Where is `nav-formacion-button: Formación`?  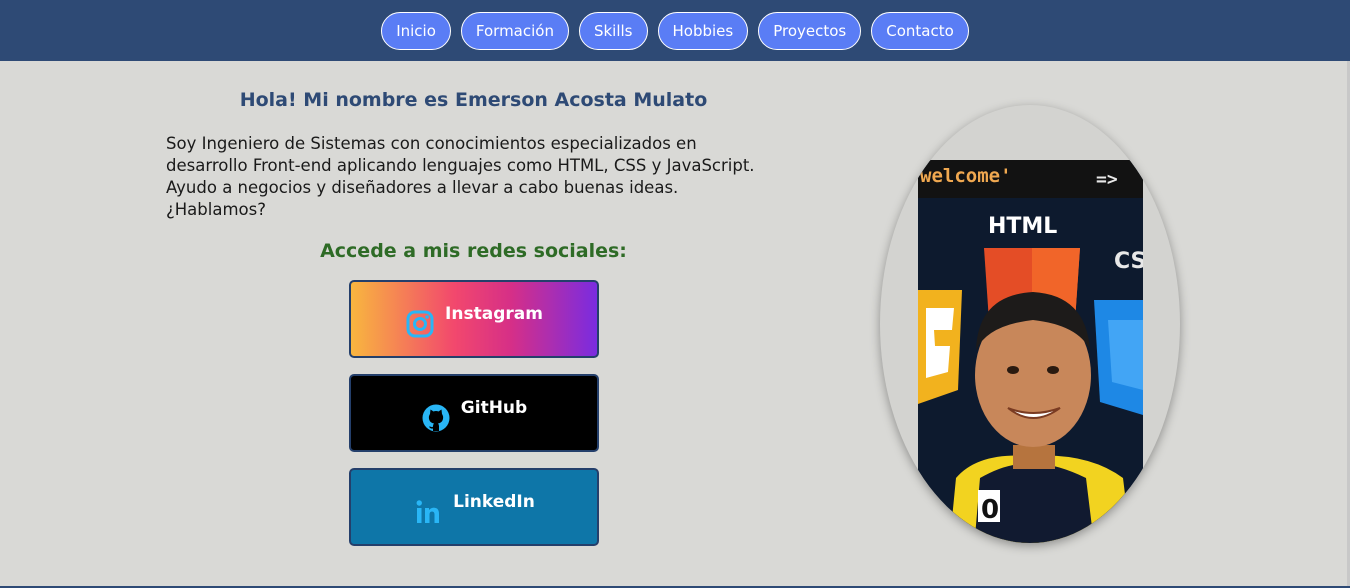 nav-formacion-button: Formación is located at coordinates (514, 30).